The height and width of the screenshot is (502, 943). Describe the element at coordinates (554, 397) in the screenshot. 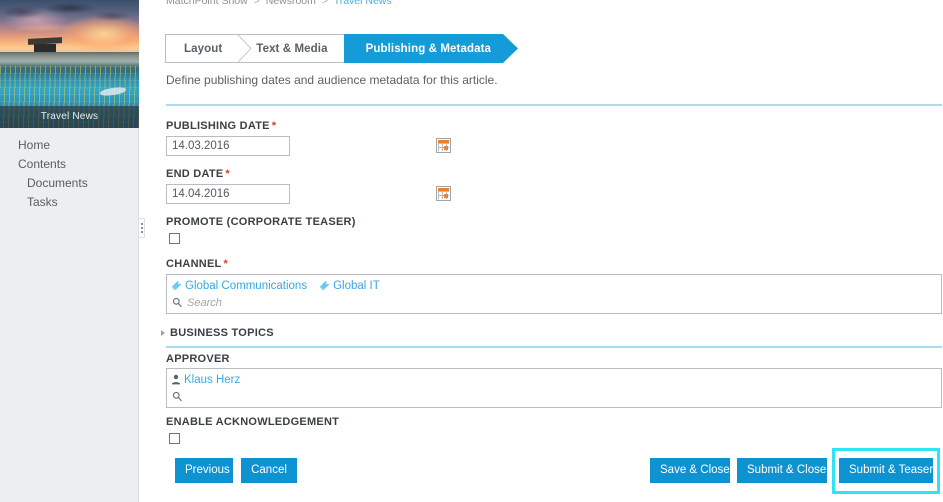

I see `approver-search-row` at that location.